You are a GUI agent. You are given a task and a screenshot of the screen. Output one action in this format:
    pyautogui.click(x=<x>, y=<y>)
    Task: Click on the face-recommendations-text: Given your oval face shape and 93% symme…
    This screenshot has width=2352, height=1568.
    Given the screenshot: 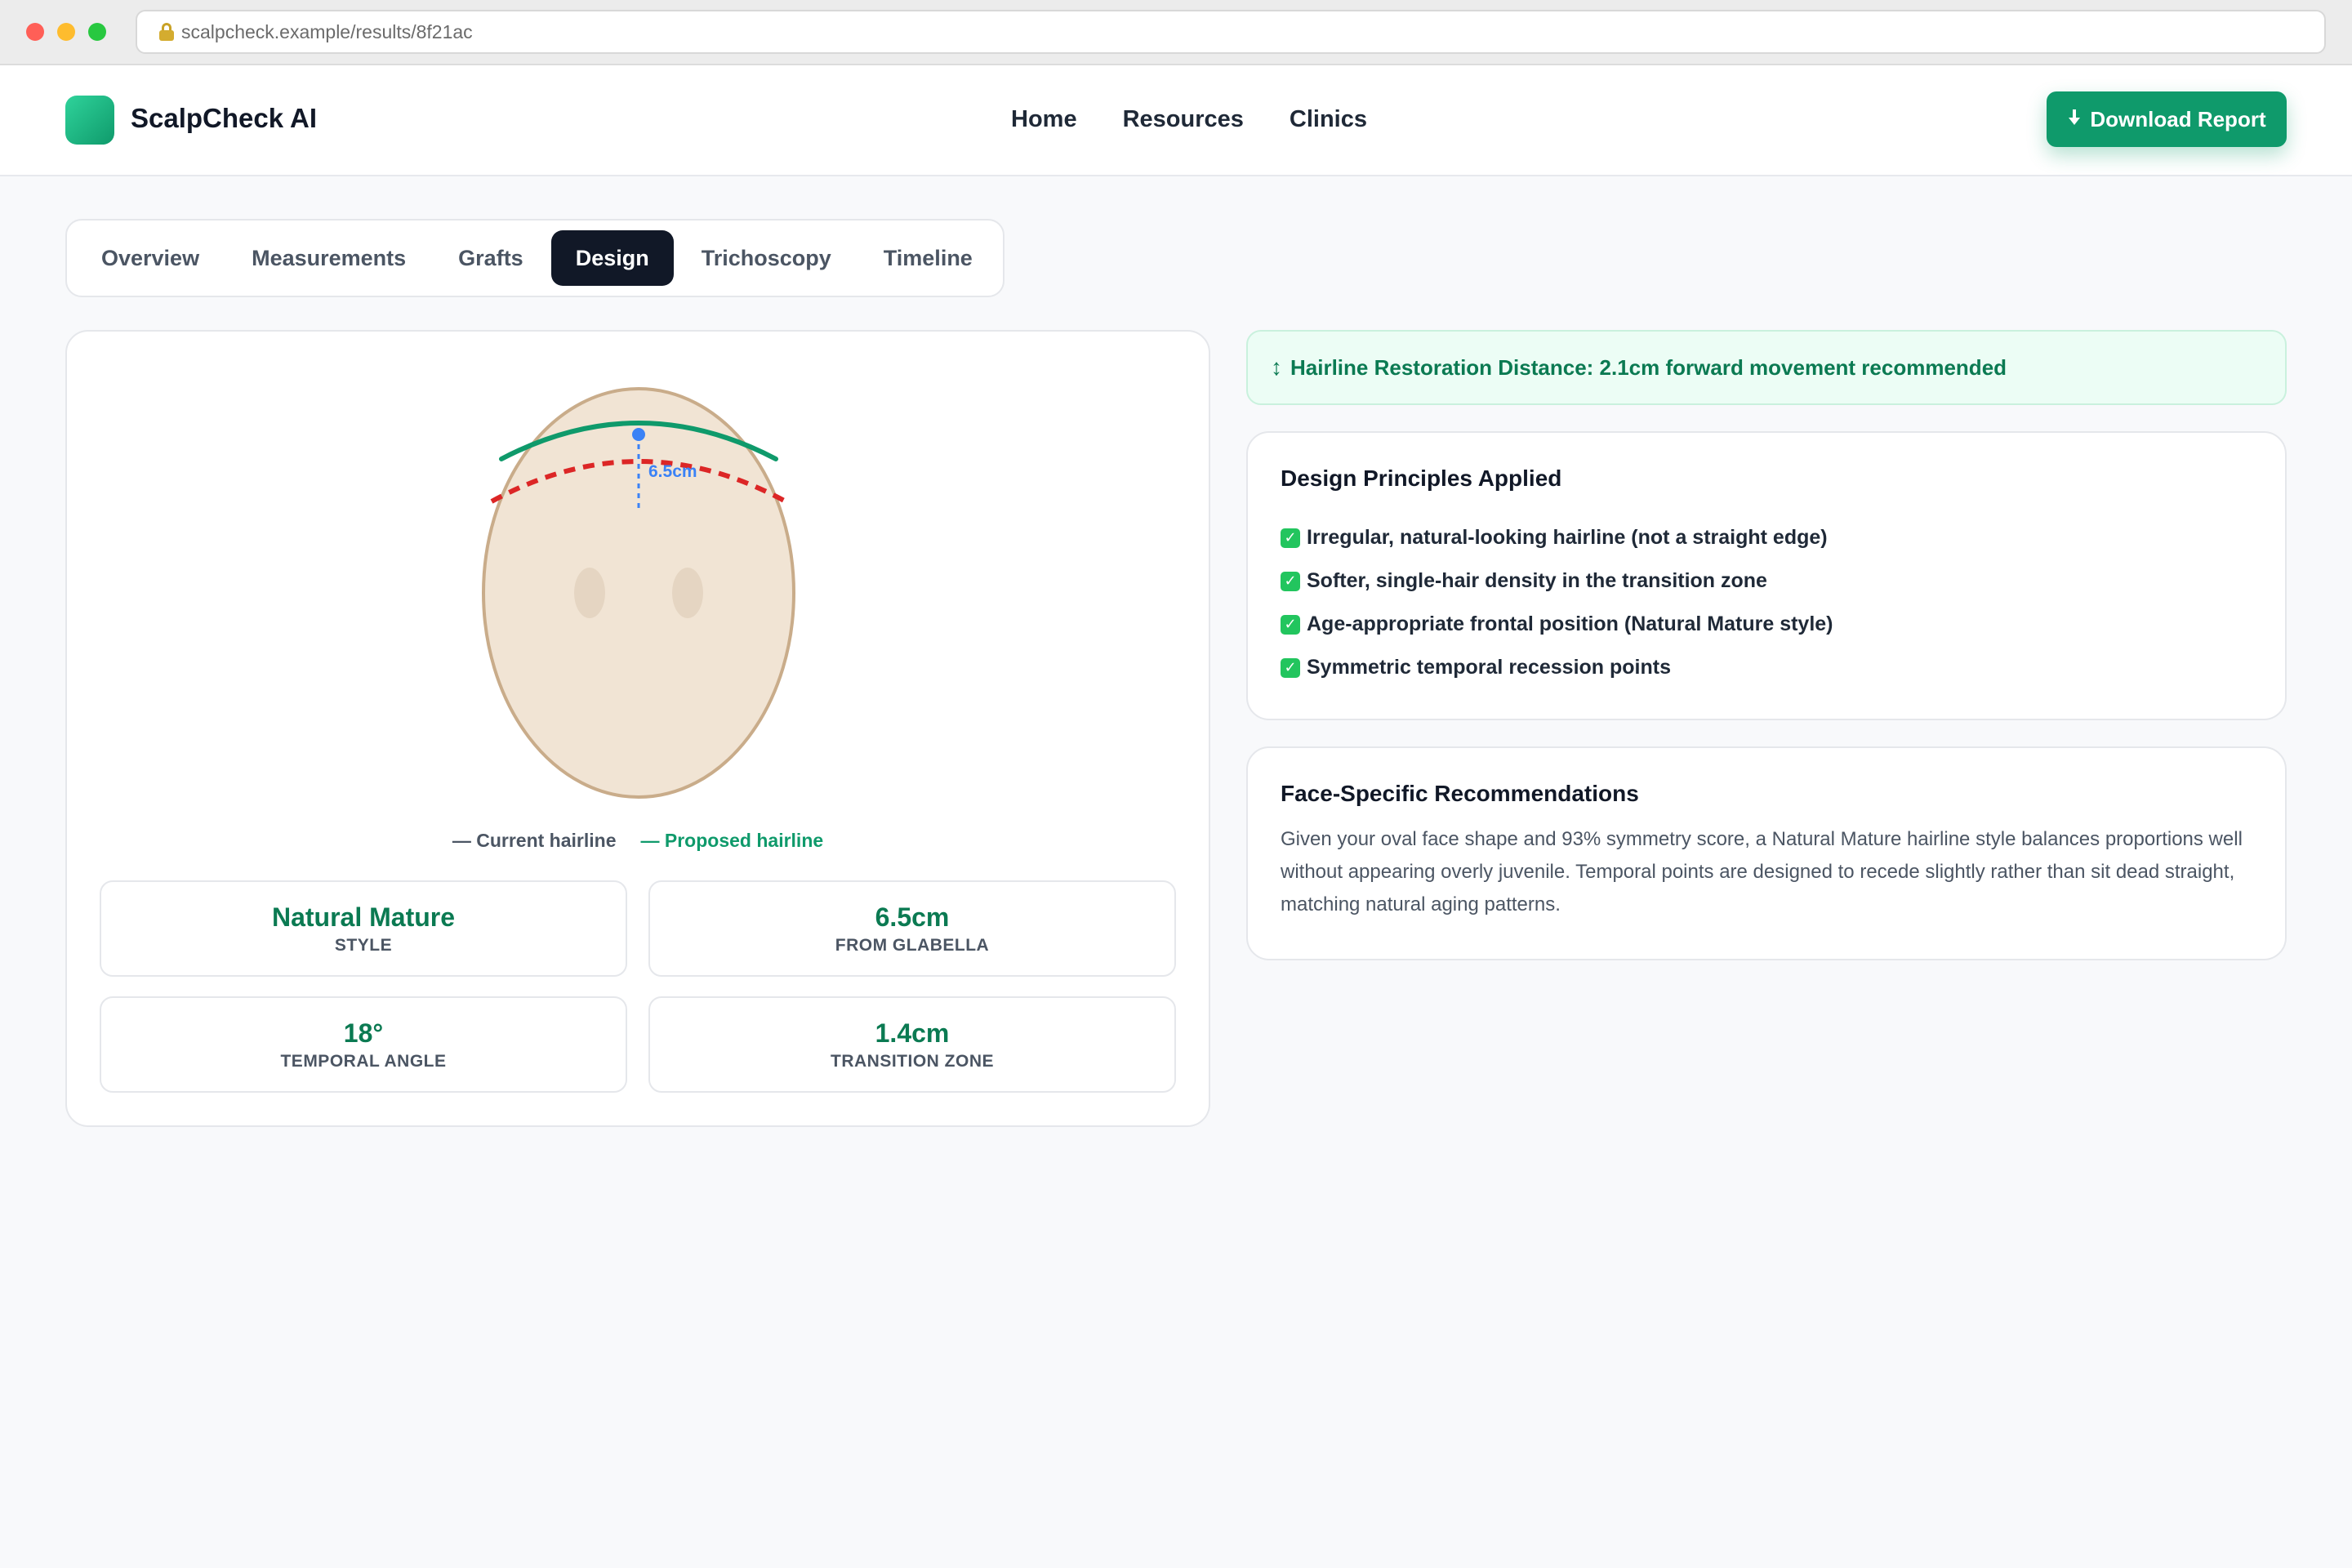 What is the action you would take?
    pyautogui.click(x=1762, y=871)
    